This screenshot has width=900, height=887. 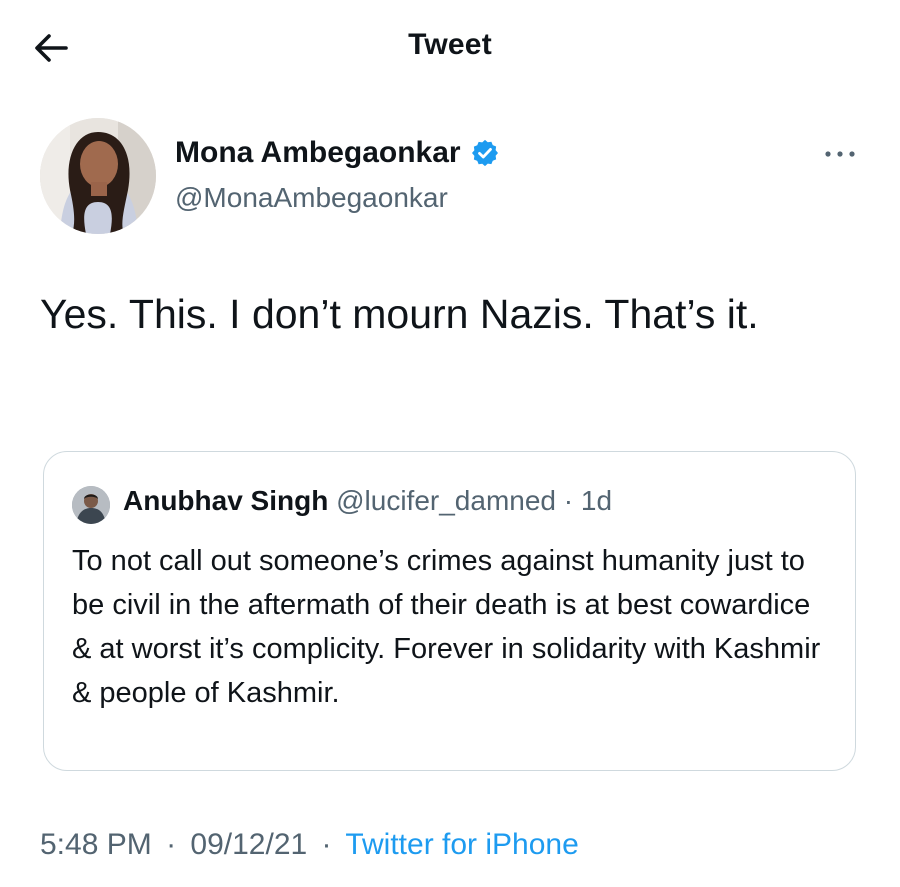 I want to click on quoted-author-name: Anubhav Singh, so click(x=226, y=500).